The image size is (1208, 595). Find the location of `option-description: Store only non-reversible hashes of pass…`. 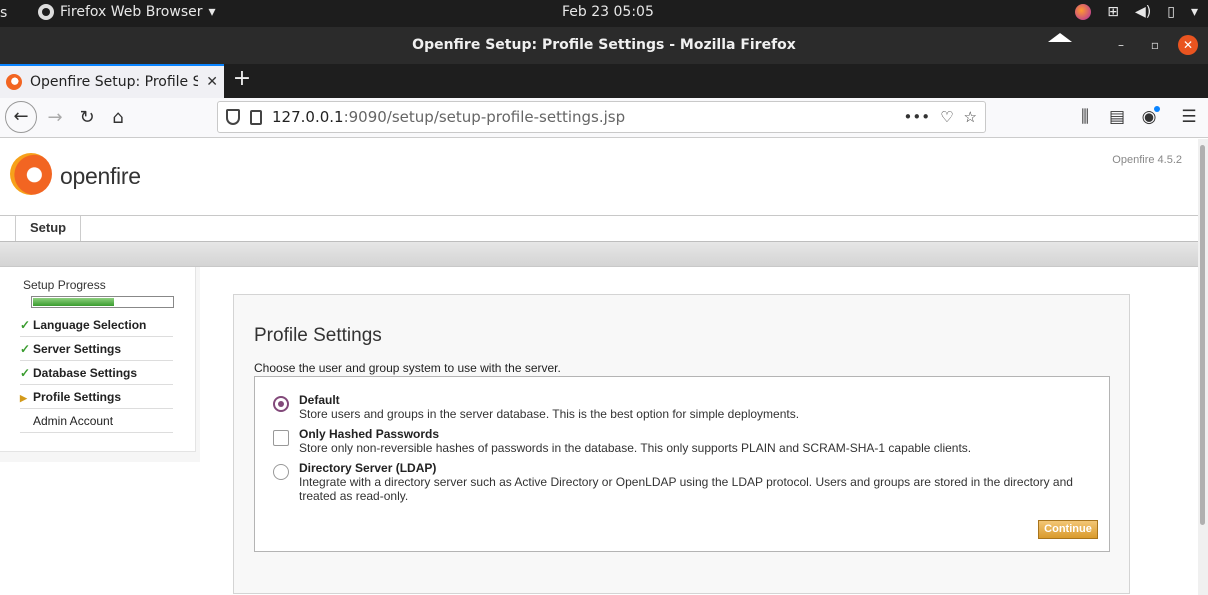

option-description: Store only non-reversible hashes of pass… is located at coordinates (635, 448).